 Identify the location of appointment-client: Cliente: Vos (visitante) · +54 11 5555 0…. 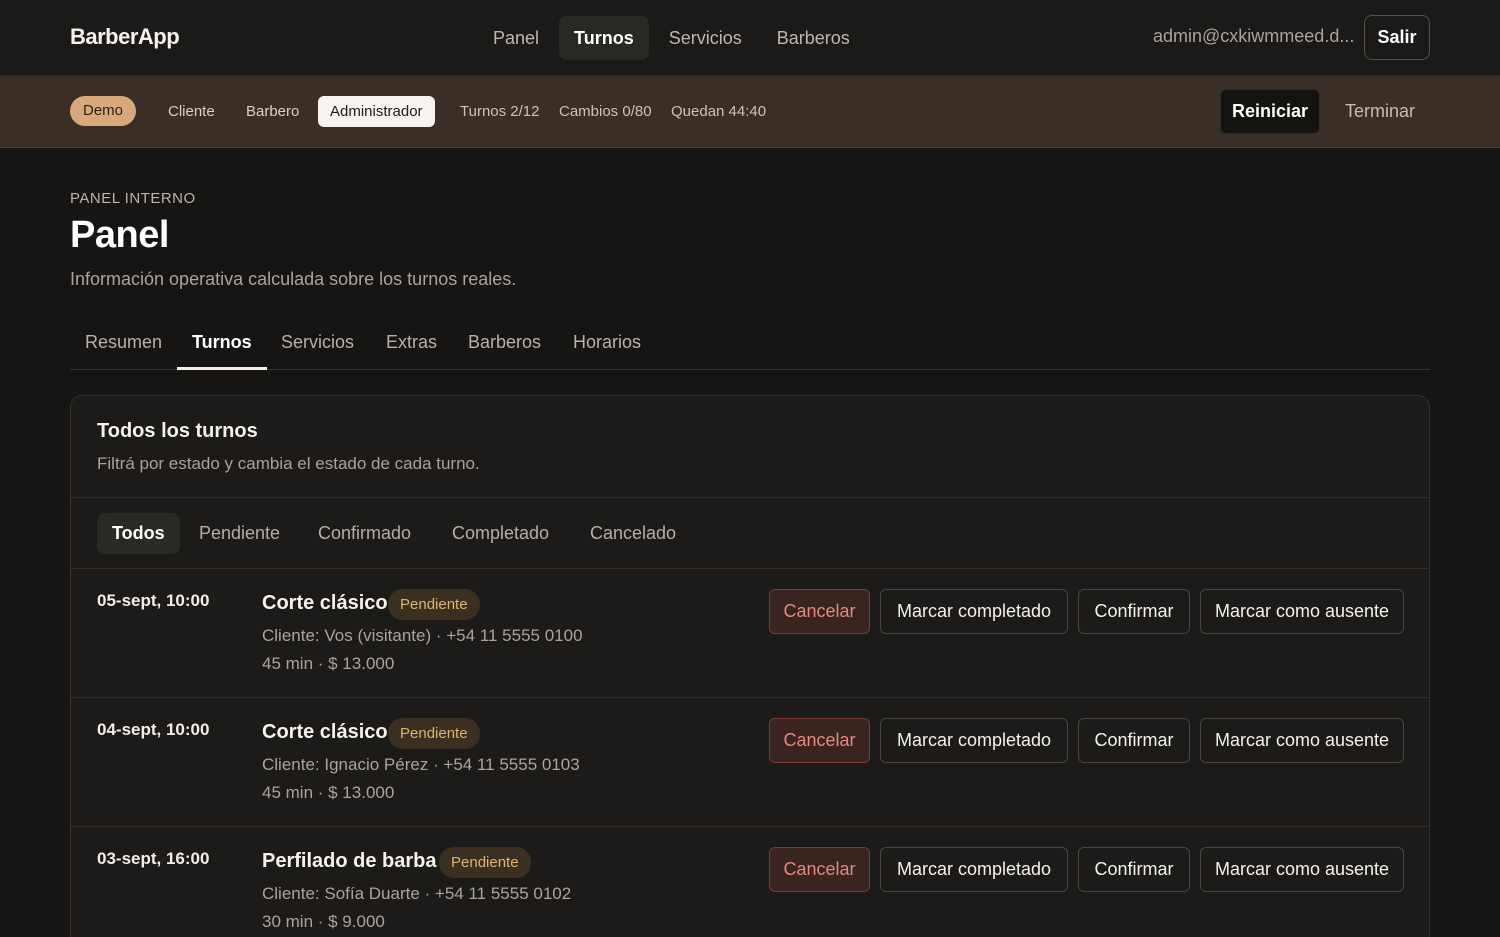
(422, 635).